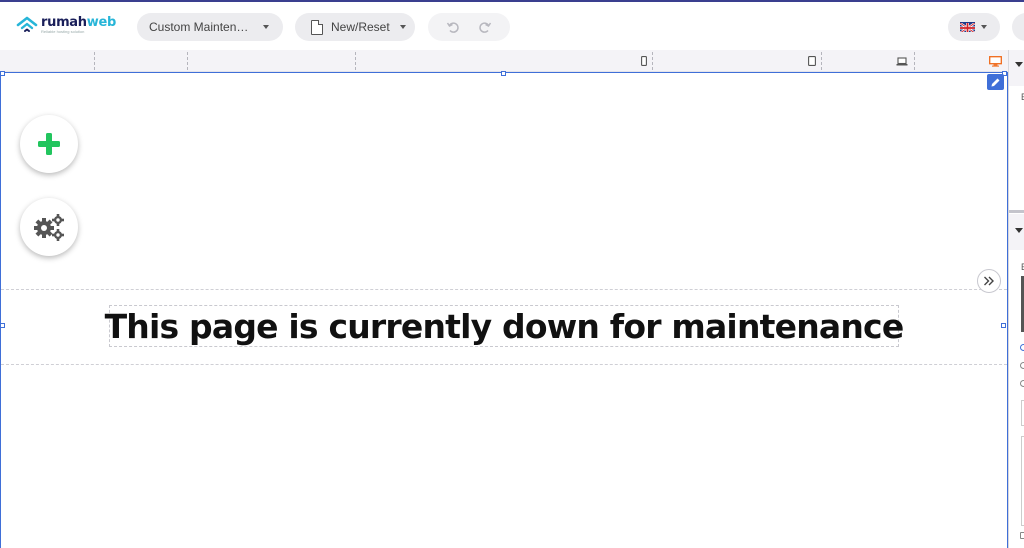 This screenshot has width=1024, height=548. What do you see at coordinates (995, 61) in the screenshot?
I see `desktop-icon` at bounding box center [995, 61].